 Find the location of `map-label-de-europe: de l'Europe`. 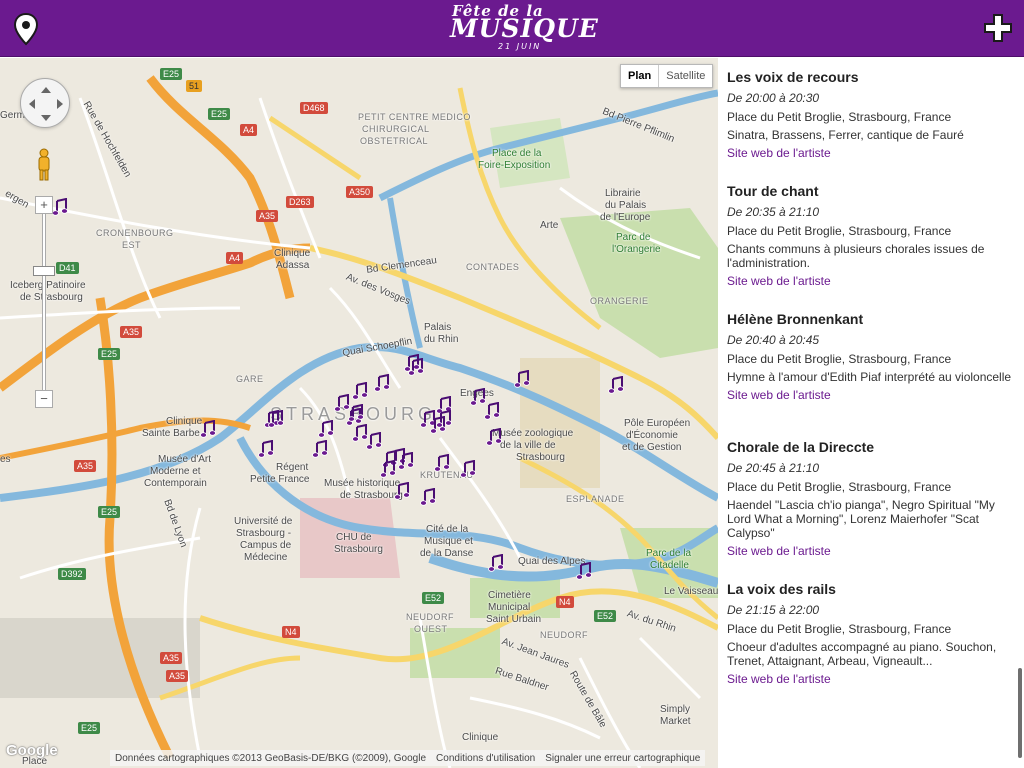

map-label-de-europe: de l'Europe is located at coordinates (625, 217).